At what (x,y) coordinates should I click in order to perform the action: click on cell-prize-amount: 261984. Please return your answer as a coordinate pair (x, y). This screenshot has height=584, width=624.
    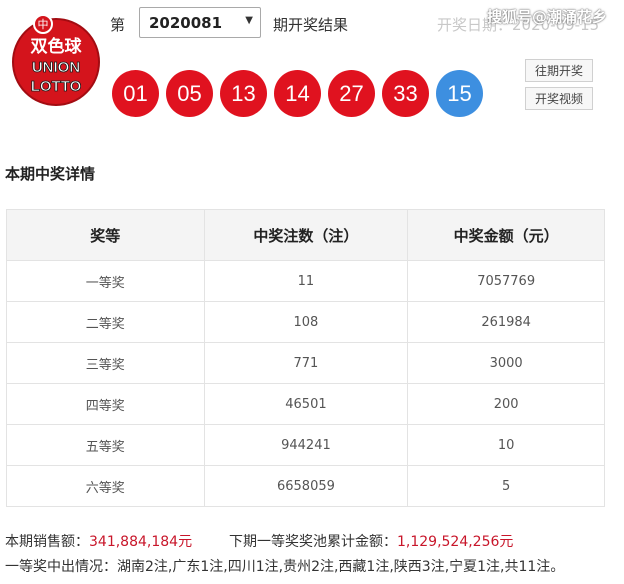
    Looking at the image, I should click on (506, 322).